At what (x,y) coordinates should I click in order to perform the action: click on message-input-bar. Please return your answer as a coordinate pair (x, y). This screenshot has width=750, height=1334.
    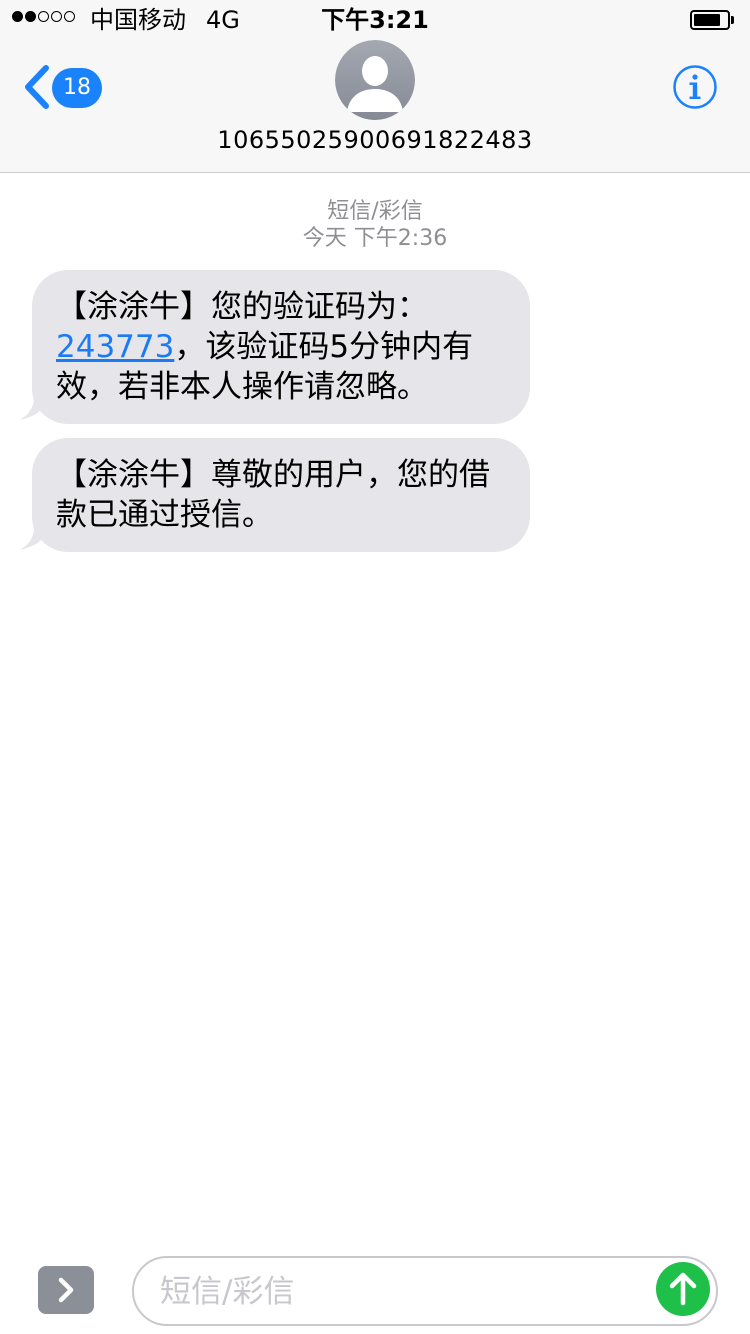
    Looking at the image, I should click on (375, 1287).